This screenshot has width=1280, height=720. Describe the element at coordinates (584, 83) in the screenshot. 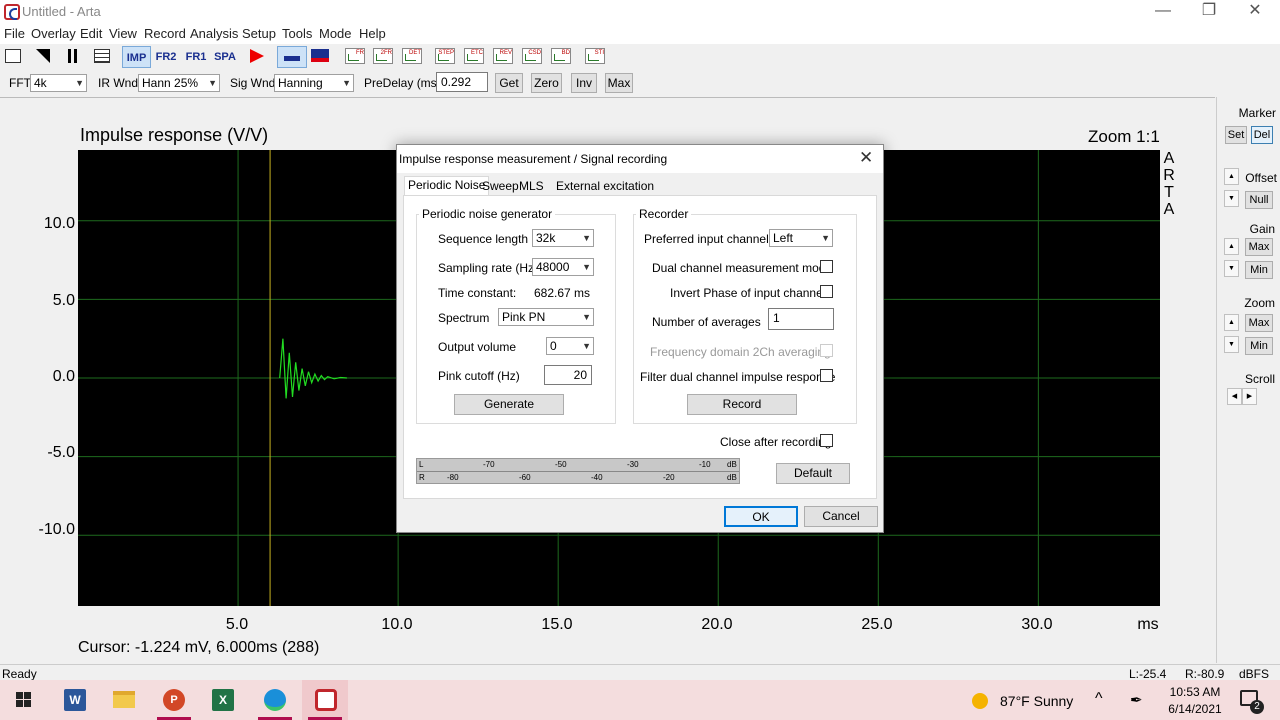

I see `inv-button: Inv` at that location.